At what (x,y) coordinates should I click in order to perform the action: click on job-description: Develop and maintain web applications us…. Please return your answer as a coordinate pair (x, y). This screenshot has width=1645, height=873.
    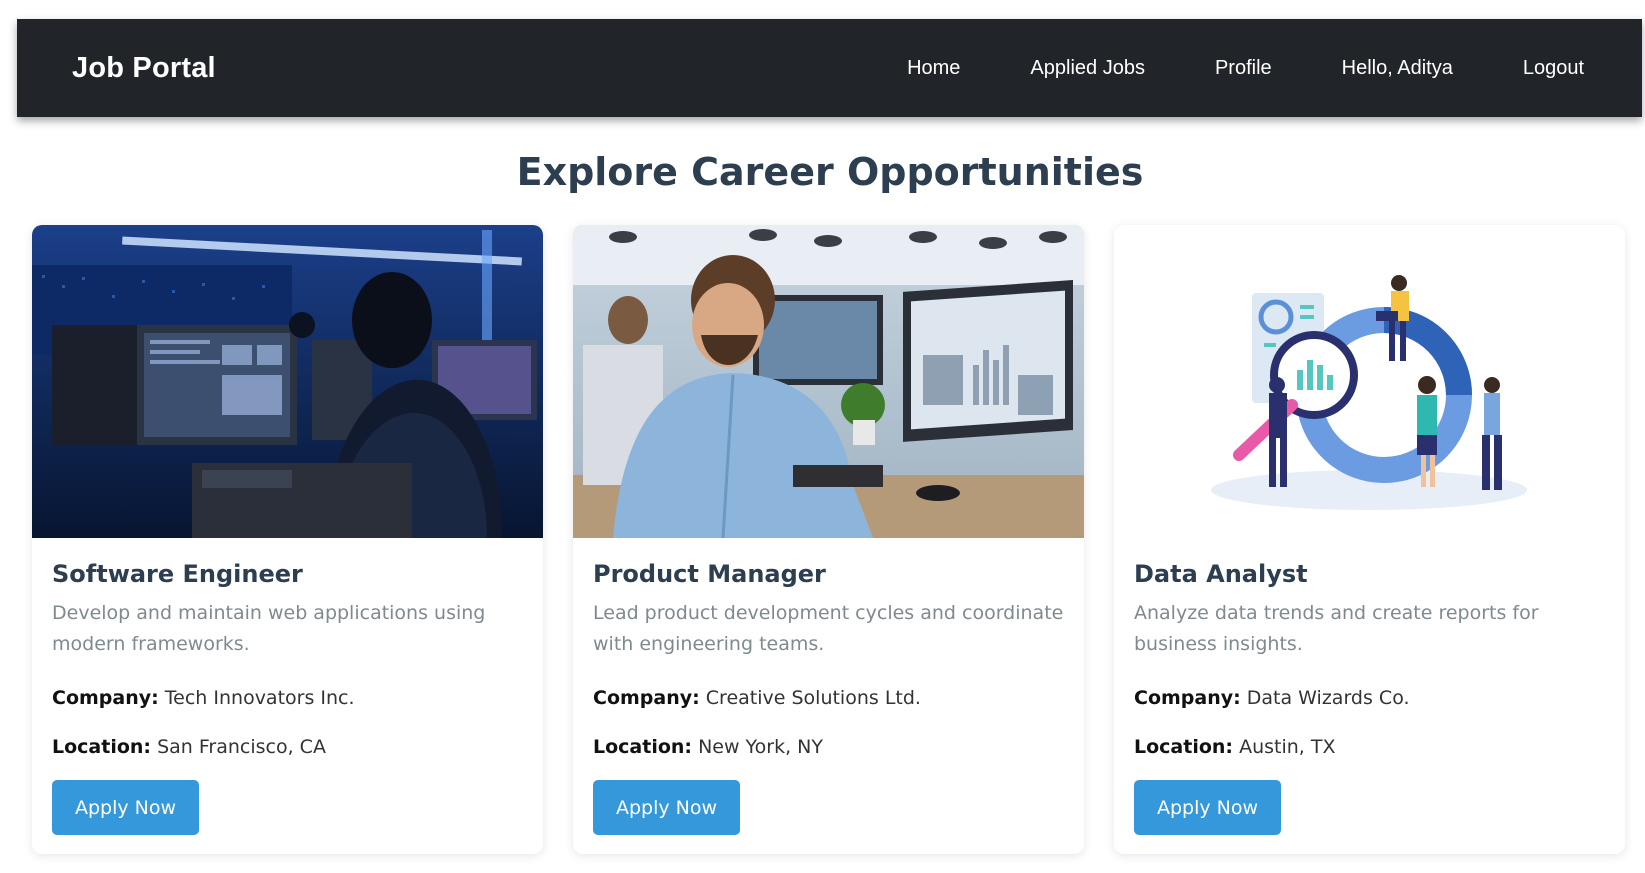
    Looking at the image, I should click on (269, 628).